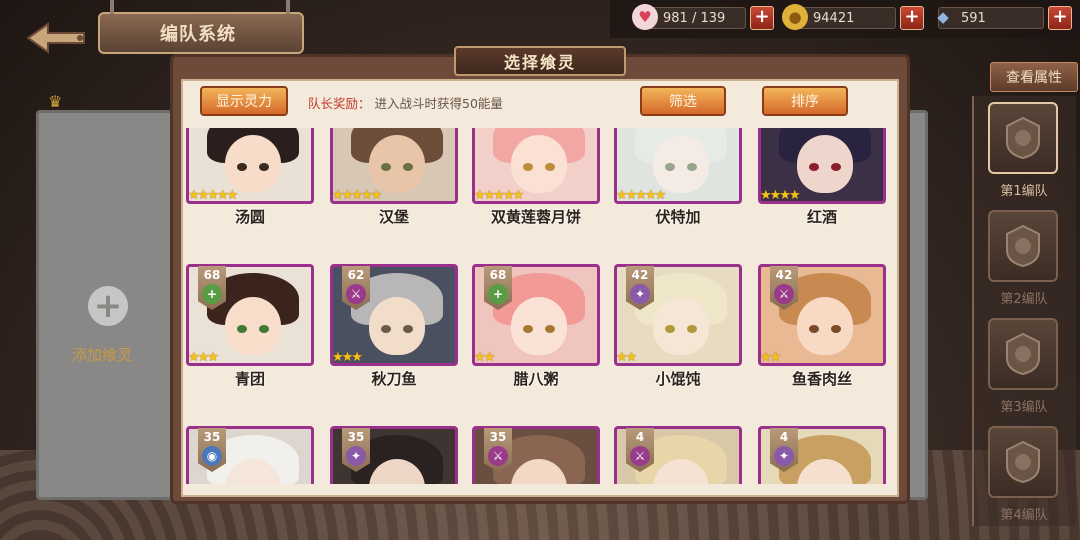 The image size is (1080, 540). I want to click on show-power-label: 显示灵力, so click(244, 102).